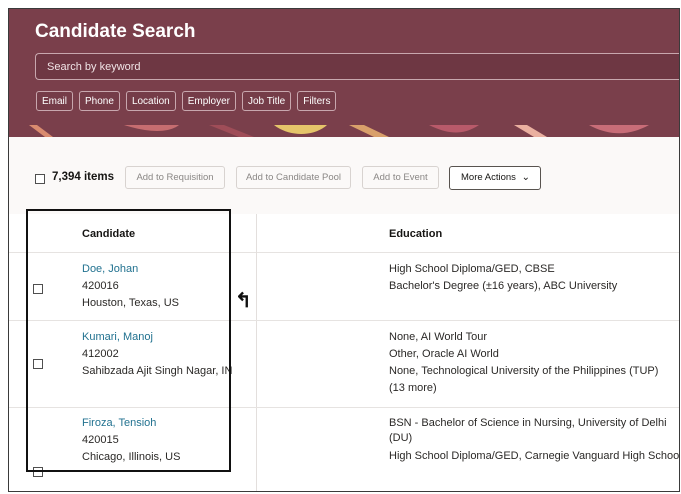 The image size is (681, 494). I want to click on education-more: (13 more), so click(413, 388).